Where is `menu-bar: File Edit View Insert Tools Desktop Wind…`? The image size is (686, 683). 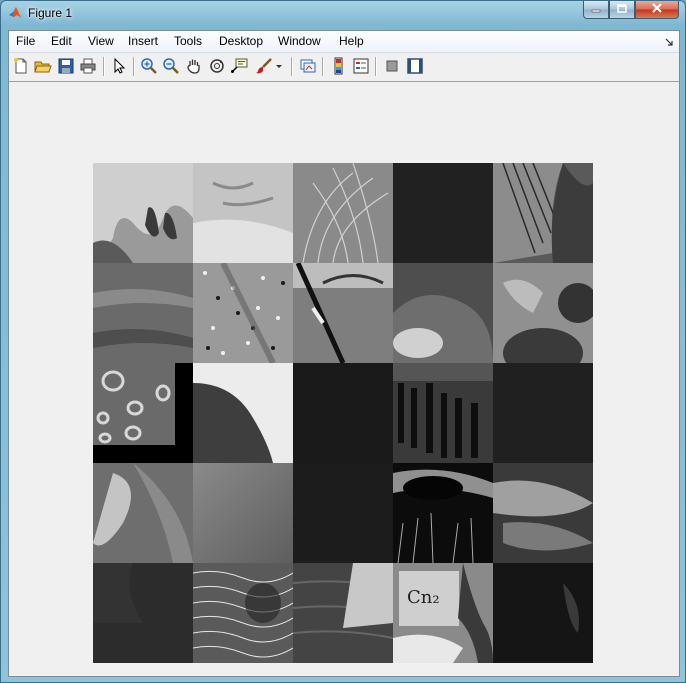 menu-bar: File Edit View Insert Tools Desktop Wind… is located at coordinates (344, 42).